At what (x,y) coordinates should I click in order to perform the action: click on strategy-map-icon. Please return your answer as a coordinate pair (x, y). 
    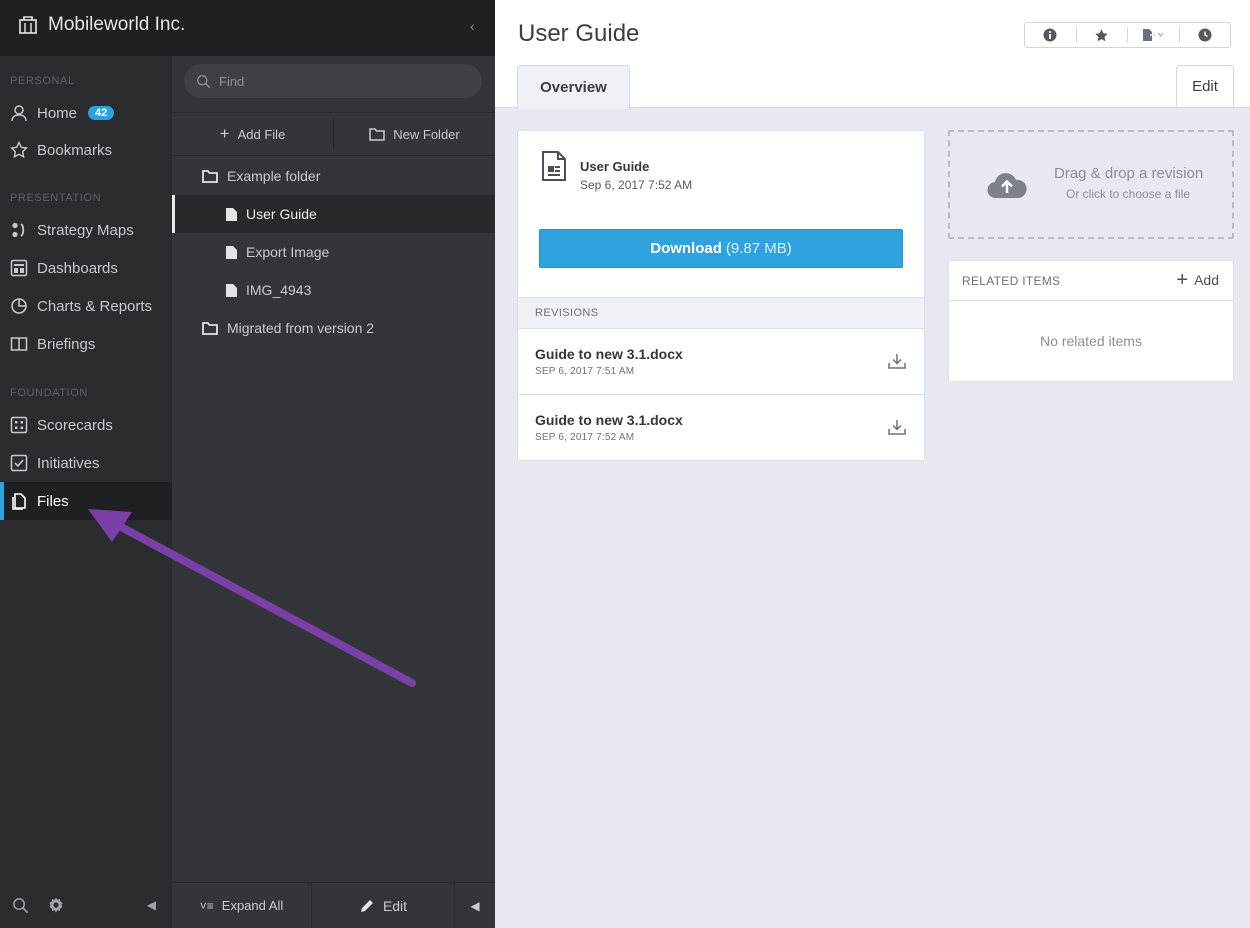
    Looking at the image, I should click on (18, 230).